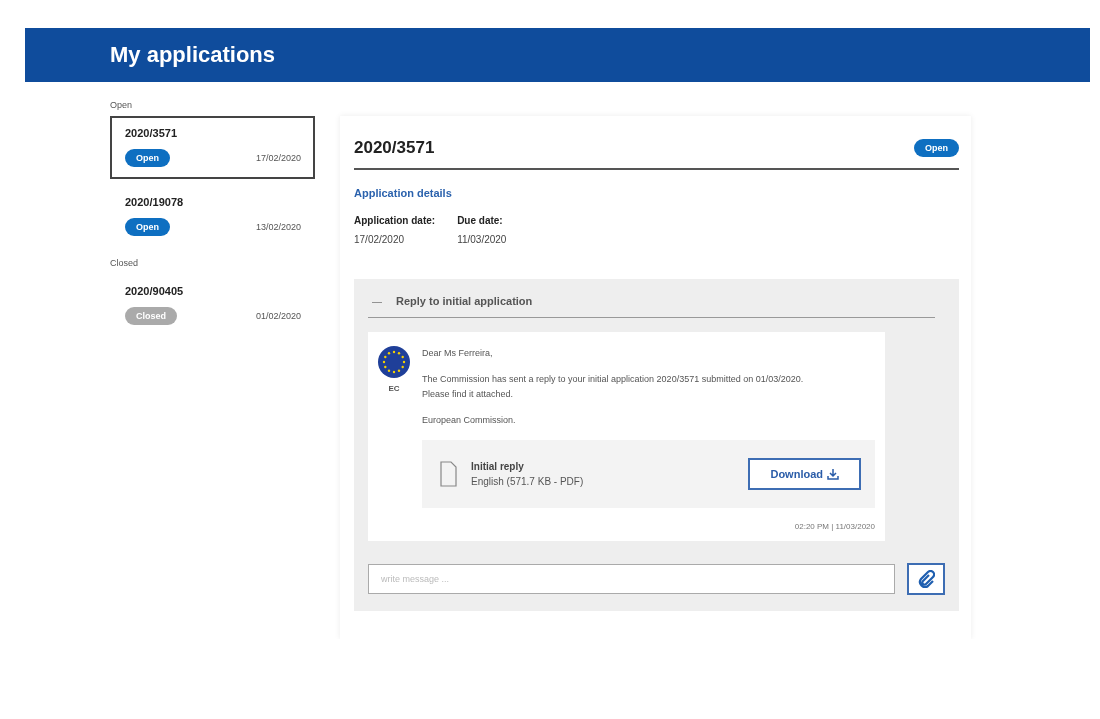 The image size is (1100, 719). Describe the element at coordinates (151, 133) in the screenshot. I see `application-number: 2020/3571` at that location.